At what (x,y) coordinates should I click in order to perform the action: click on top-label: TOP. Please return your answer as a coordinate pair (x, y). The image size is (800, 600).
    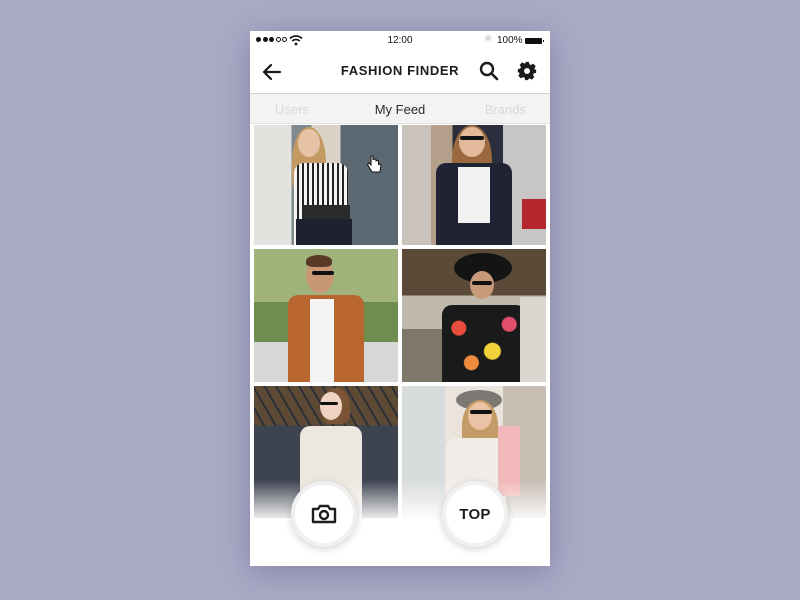
    Looking at the image, I should click on (475, 514).